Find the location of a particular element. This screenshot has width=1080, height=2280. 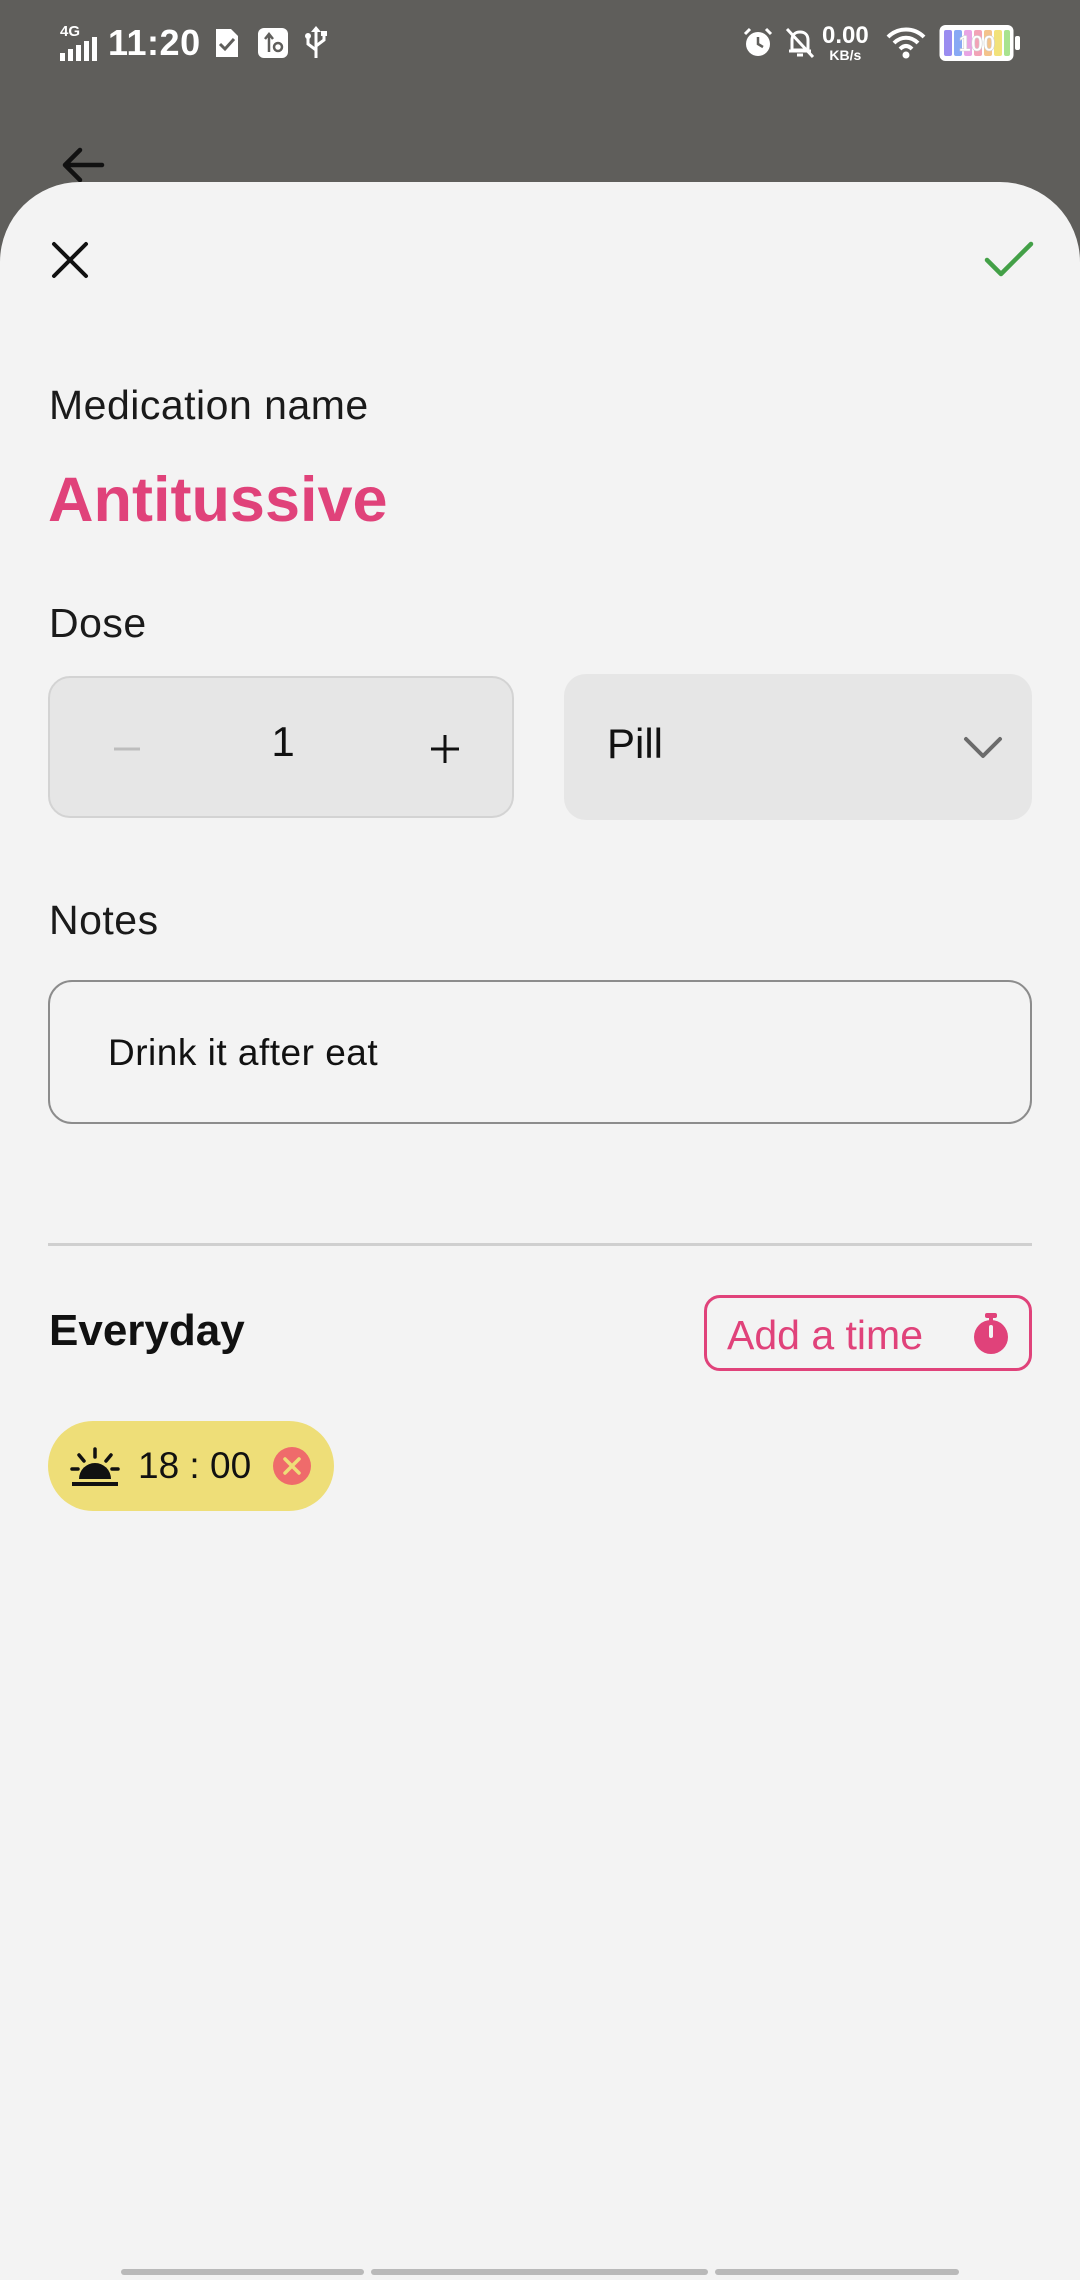

signal-icon: 4G is located at coordinates (78, 43).